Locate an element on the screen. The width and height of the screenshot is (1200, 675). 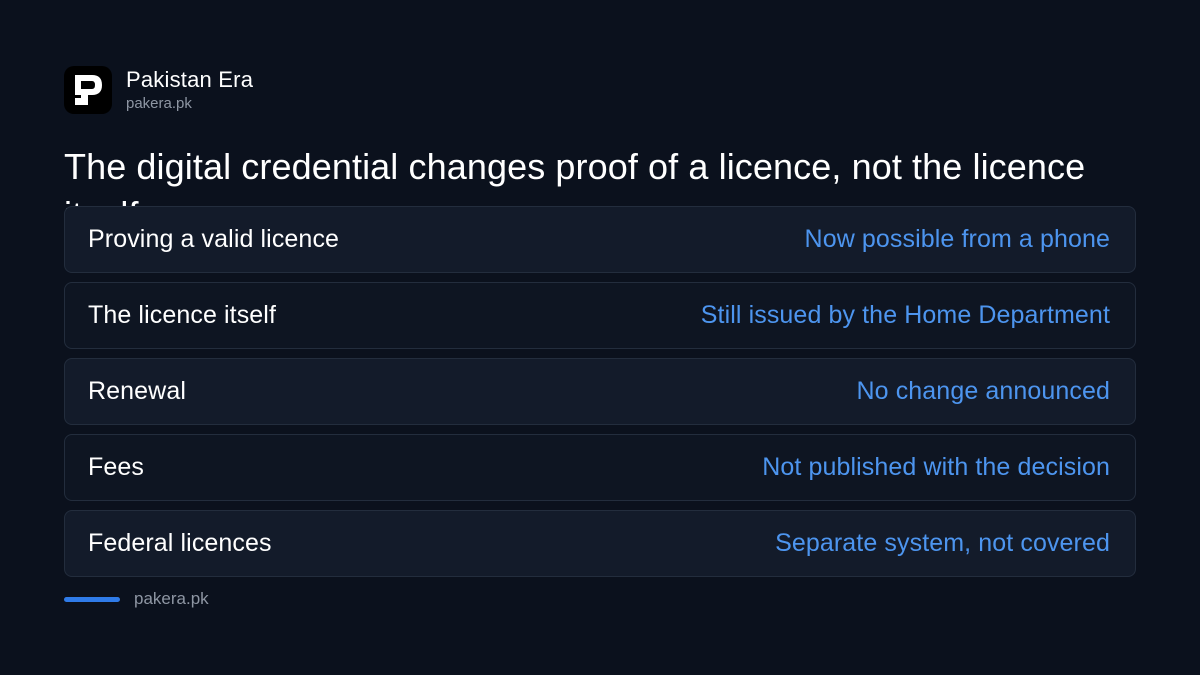
pakistan-era-logo-icon is located at coordinates (88, 90).